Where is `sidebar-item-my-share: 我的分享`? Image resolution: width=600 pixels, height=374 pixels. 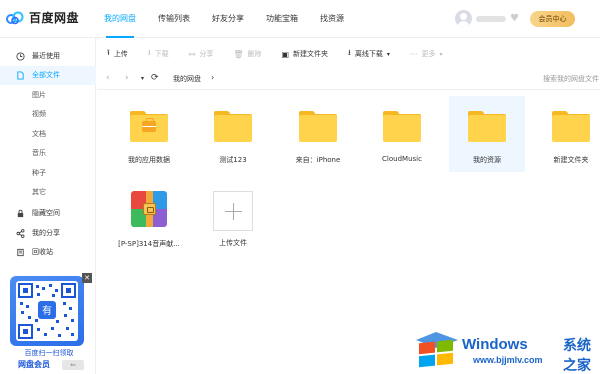
sidebar-item-my-share: 我的分享 is located at coordinates (48, 233).